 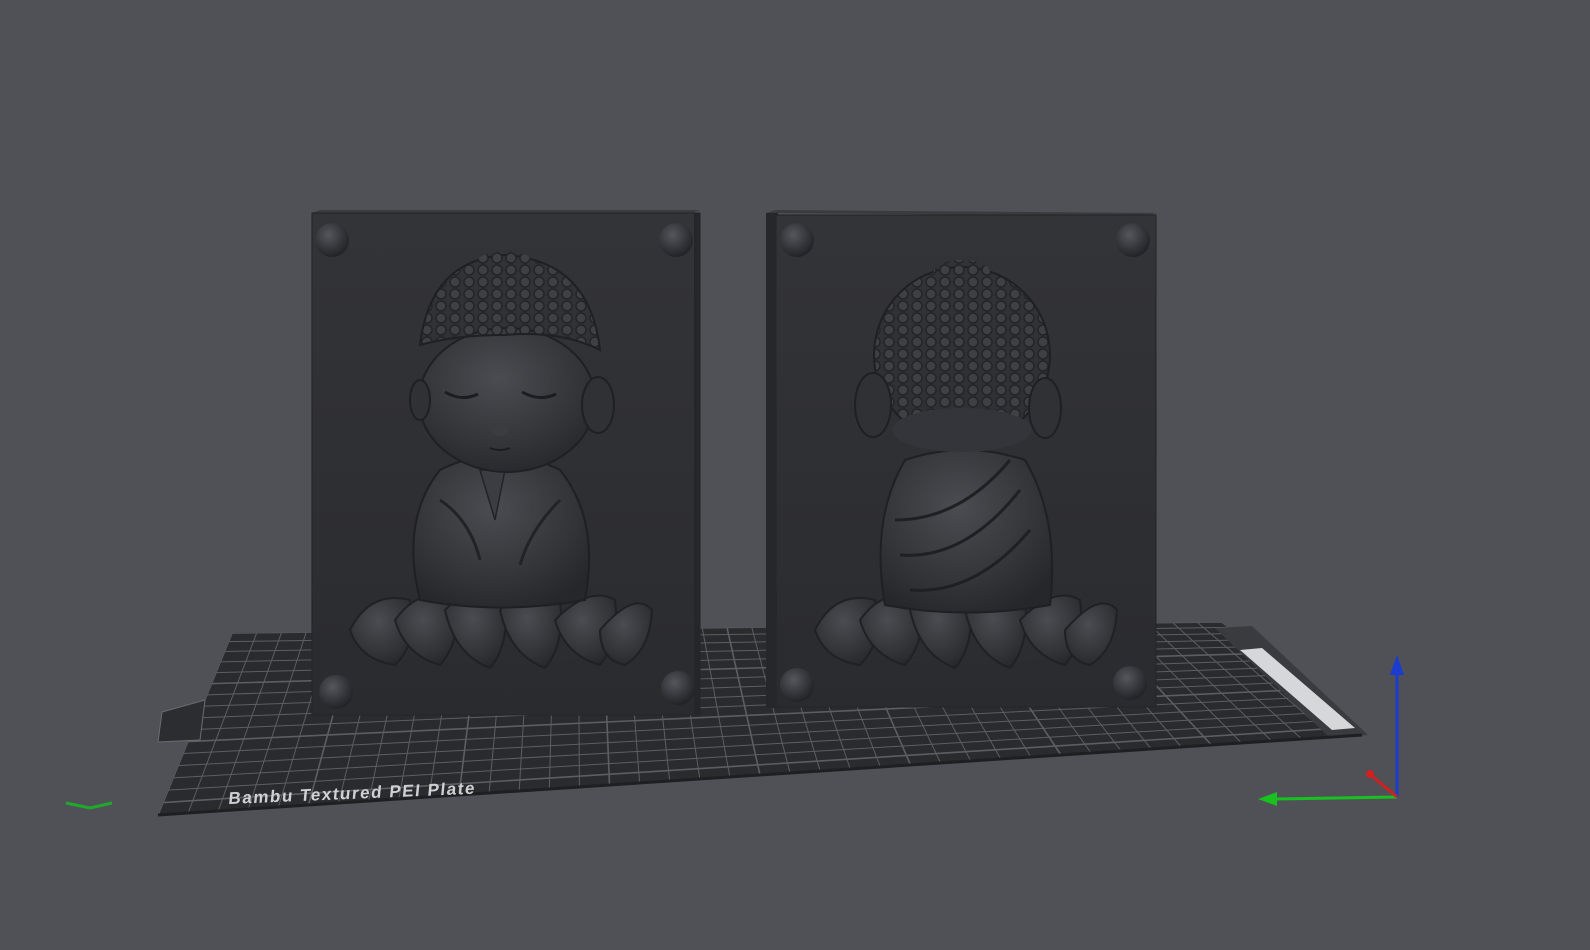 What do you see at coordinates (961, 459) in the screenshot?
I see `buddha-mold-back-half` at bounding box center [961, 459].